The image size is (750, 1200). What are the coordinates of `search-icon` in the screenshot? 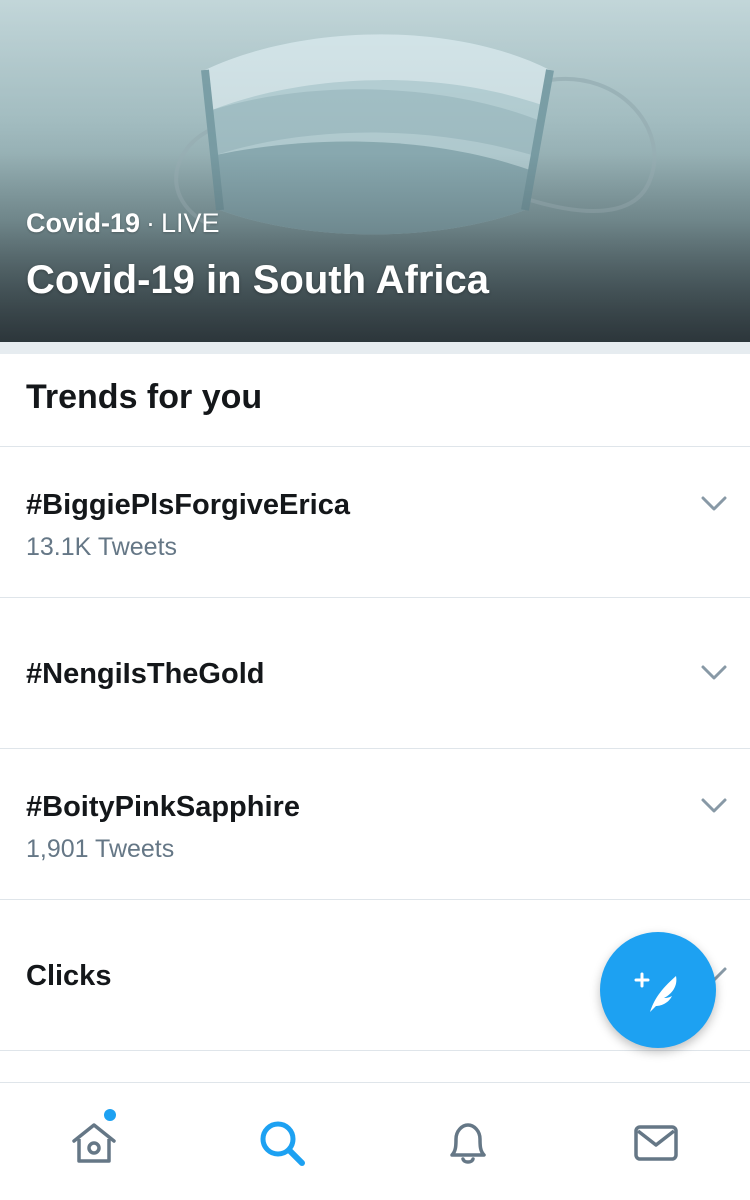 It's located at (282, 1143).